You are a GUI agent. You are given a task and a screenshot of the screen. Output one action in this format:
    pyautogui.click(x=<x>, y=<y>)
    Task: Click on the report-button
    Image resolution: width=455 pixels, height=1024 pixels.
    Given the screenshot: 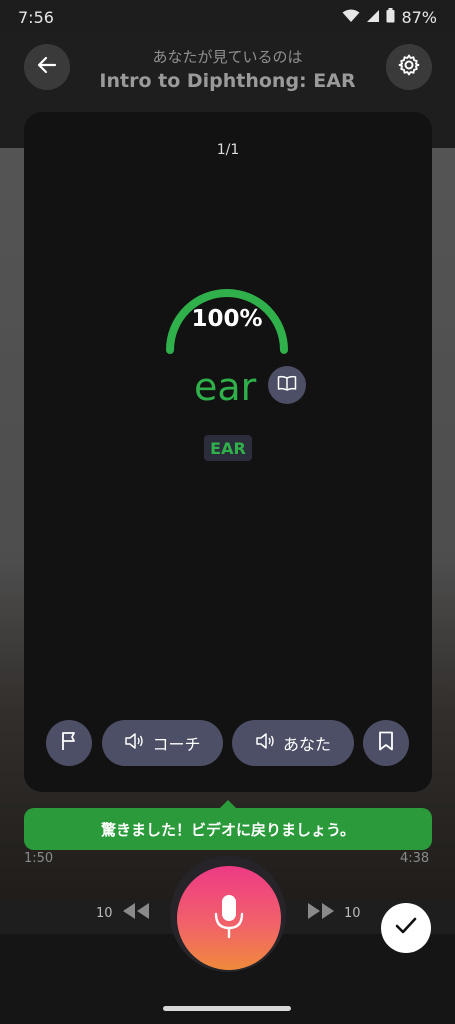 What is the action you would take?
    pyautogui.click(x=69, y=743)
    